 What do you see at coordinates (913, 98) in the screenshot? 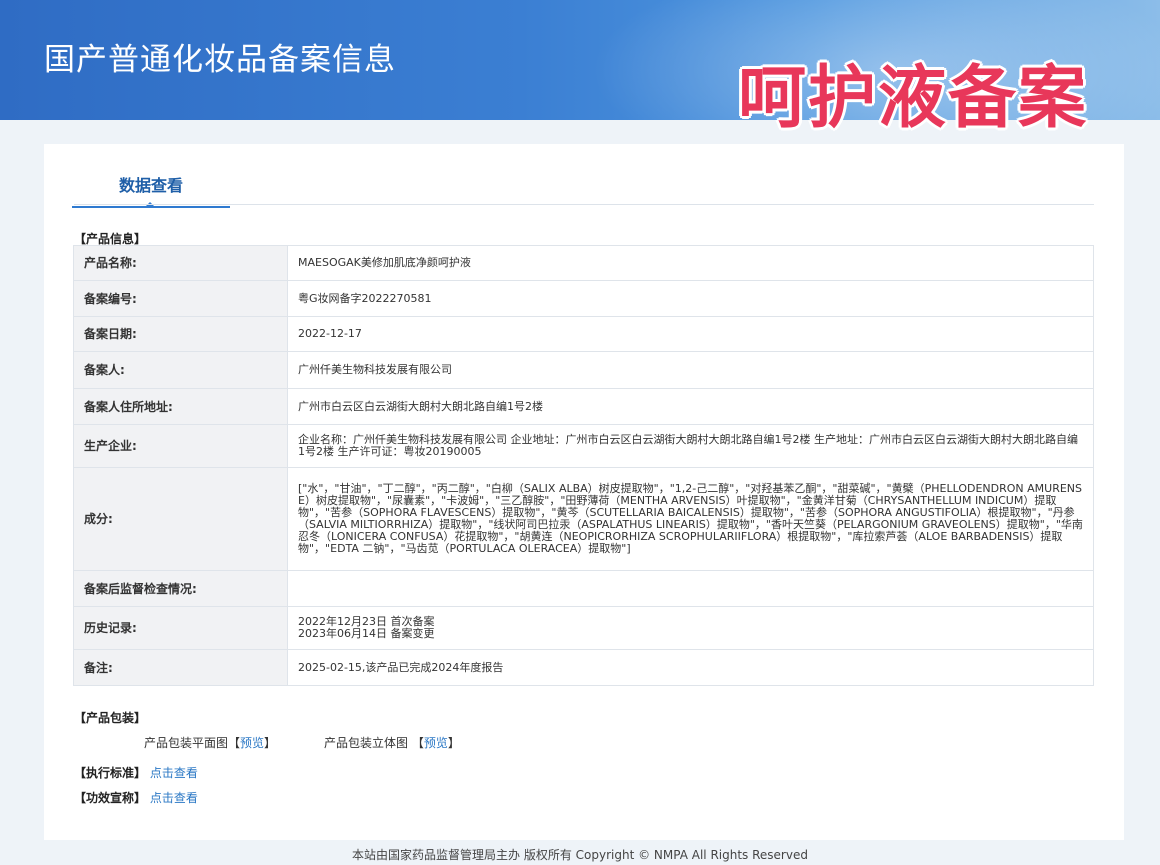
I see `watermark-stamp: 呵护液备案` at bounding box center [913, 98].